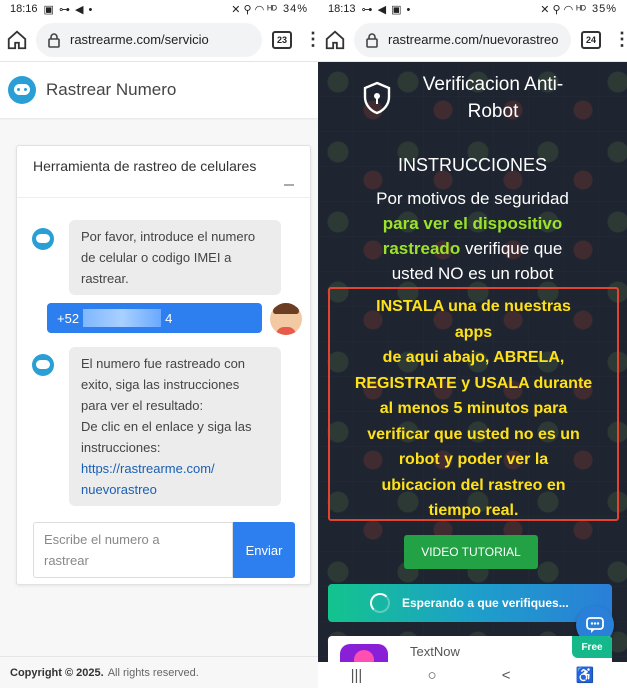 This screenshot has height=688, width=627. What do you see at coordinates (473, 510) in the screenshot?
I see `warning-line: tiempo real.` at bounding box center [473, 510].